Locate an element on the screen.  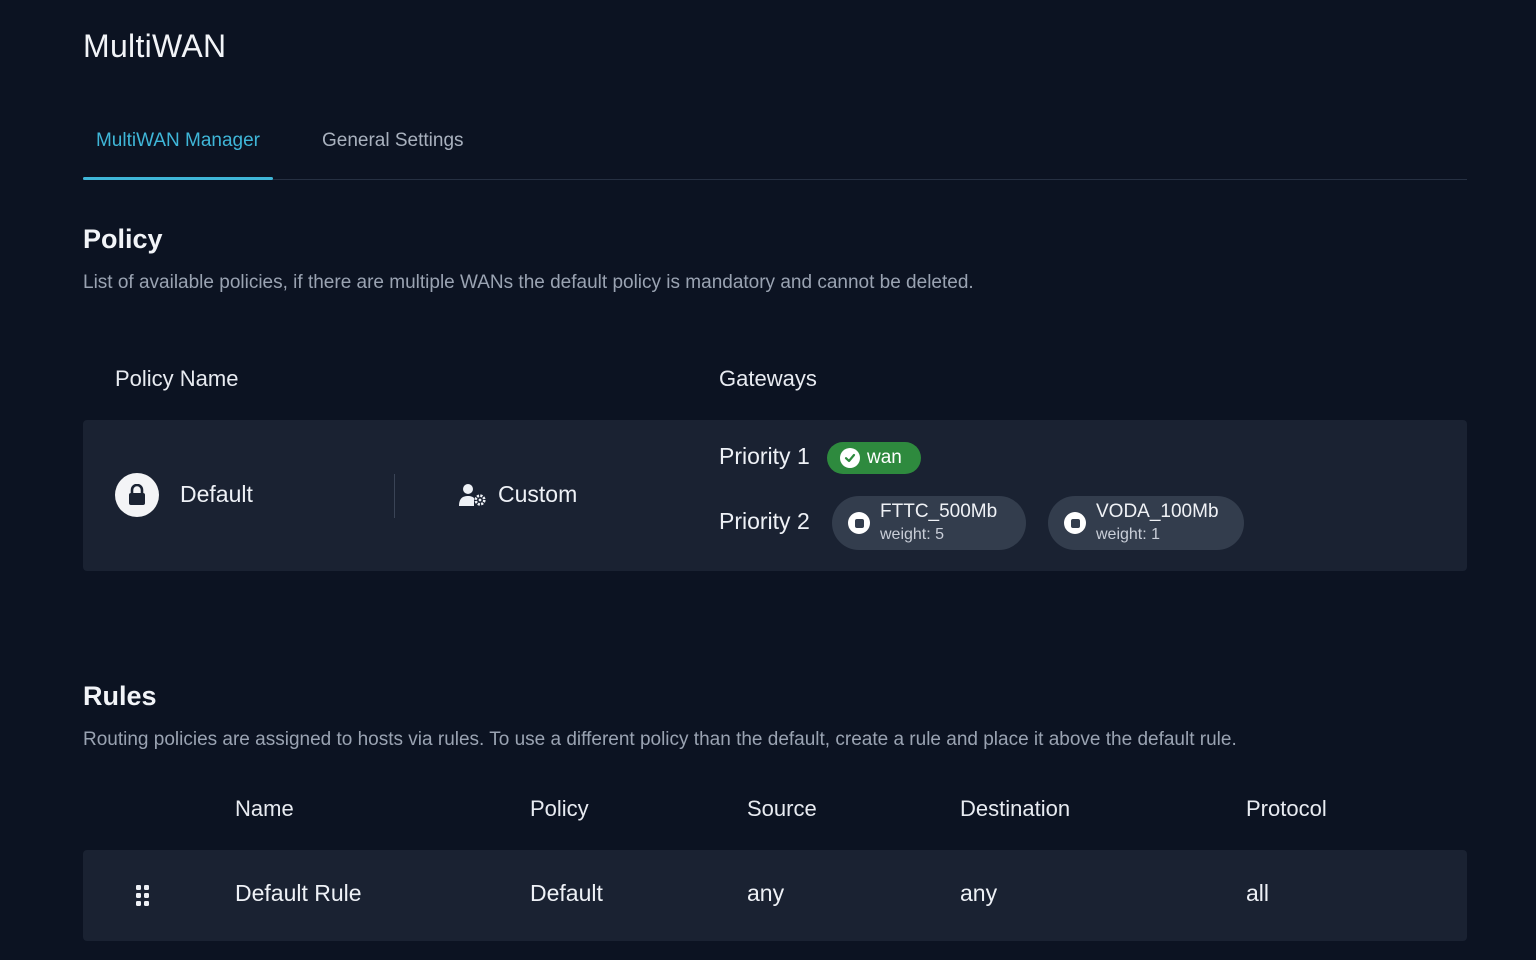
rule-row-default: Default Rule Default any any all is located at coordinates (775, 895).